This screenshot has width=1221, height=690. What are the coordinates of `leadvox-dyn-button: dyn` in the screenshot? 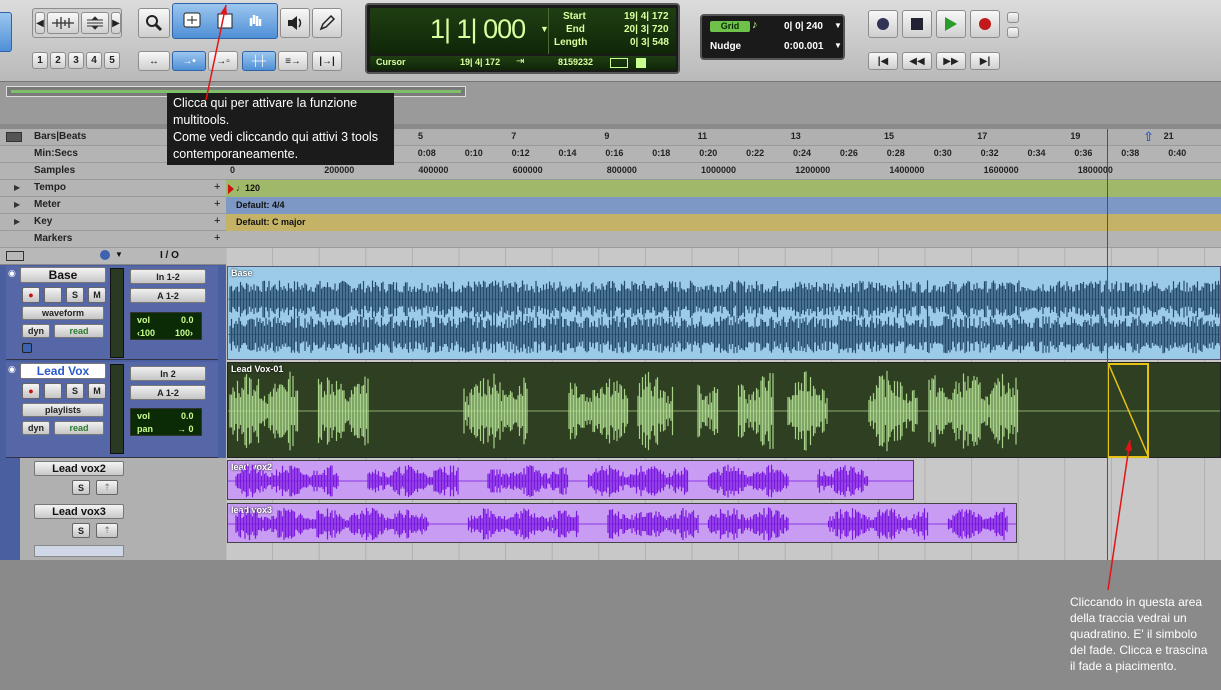 It's located at (36, 428).